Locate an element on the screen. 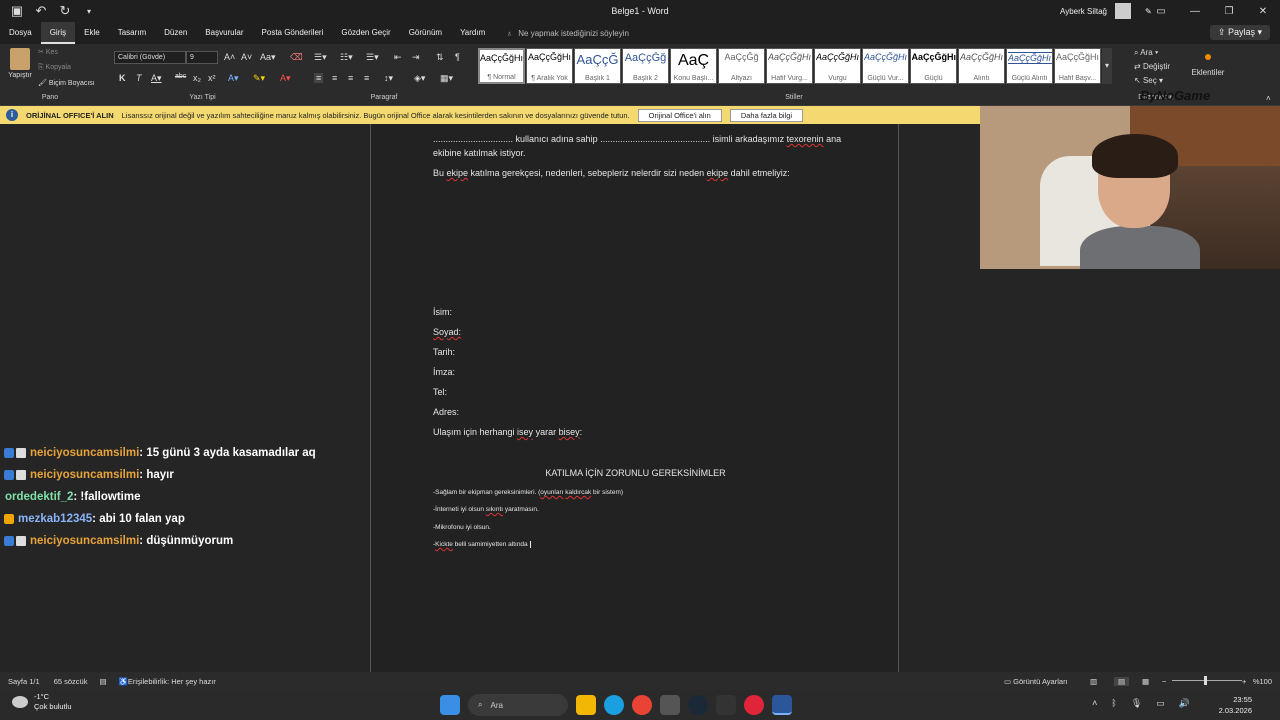 The height and width of the screenshot is (720, 1280). undo-icon: ↶ is located at coordinates (41, 11).